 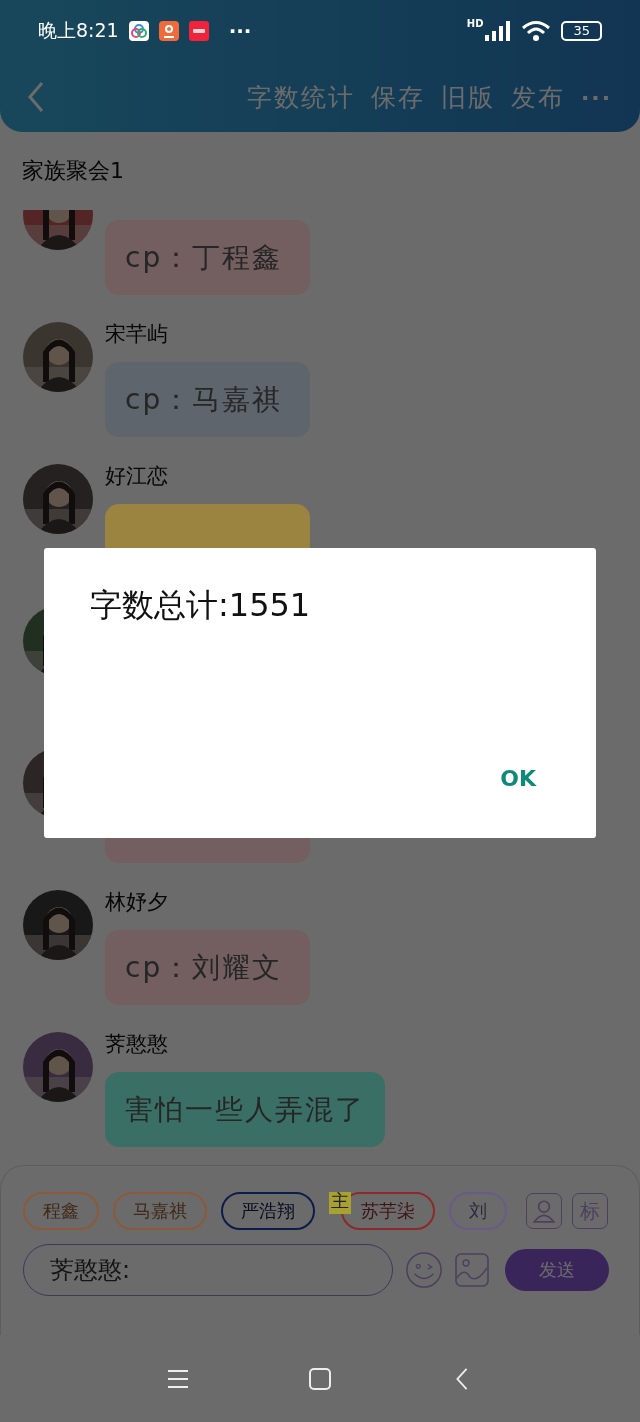 What do you see at coordinates (475, 23) in the screenshot?
I see `network-label: HD` at bounding box center [475, 23].